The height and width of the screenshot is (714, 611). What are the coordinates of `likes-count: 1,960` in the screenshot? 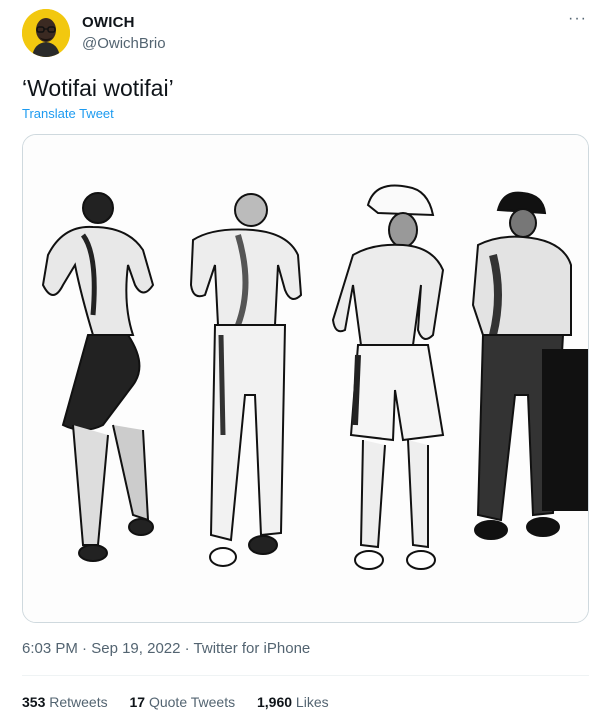 It's located at (274, 702).